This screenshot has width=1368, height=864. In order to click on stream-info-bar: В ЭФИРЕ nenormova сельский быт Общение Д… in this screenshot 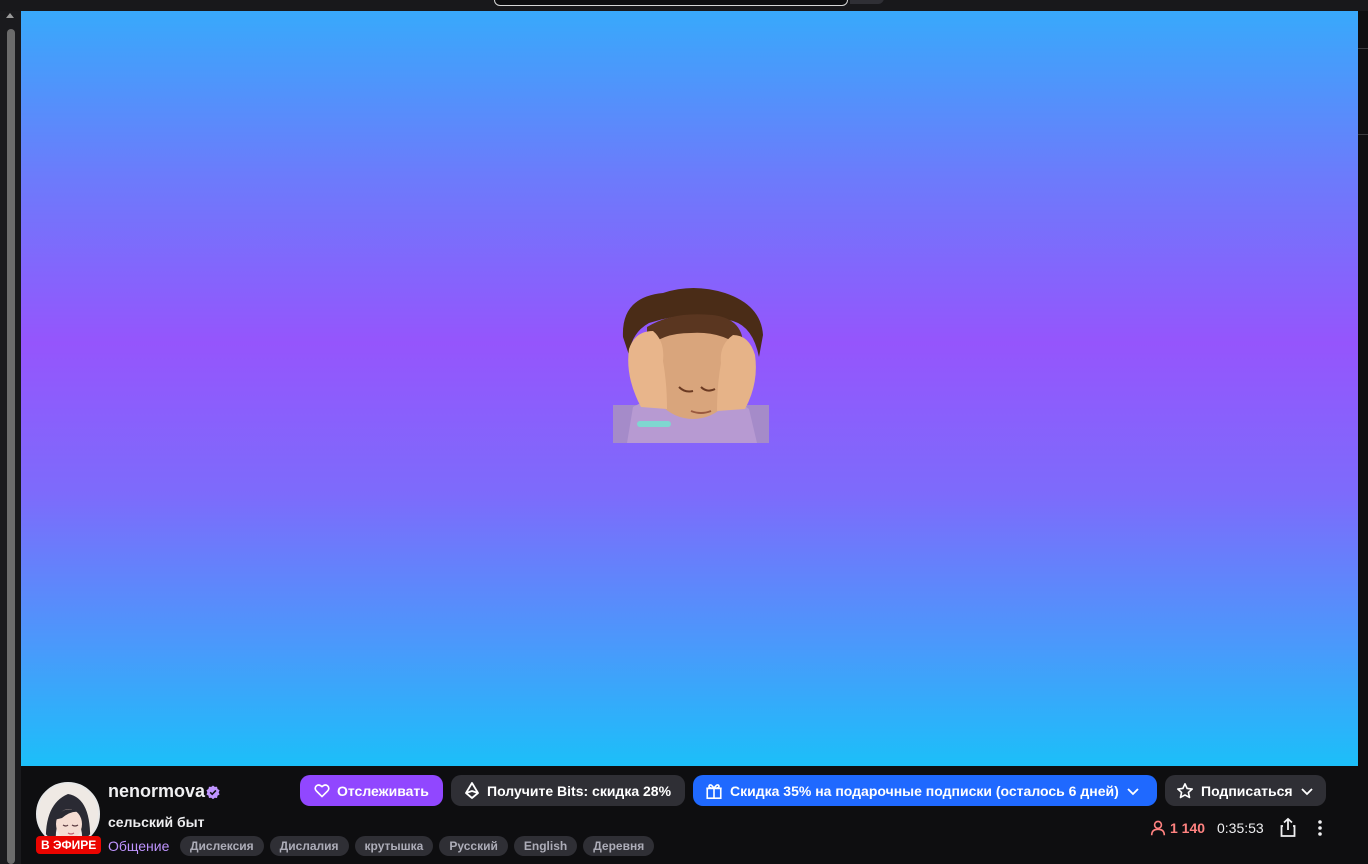, I will do `click(689, 815)`.